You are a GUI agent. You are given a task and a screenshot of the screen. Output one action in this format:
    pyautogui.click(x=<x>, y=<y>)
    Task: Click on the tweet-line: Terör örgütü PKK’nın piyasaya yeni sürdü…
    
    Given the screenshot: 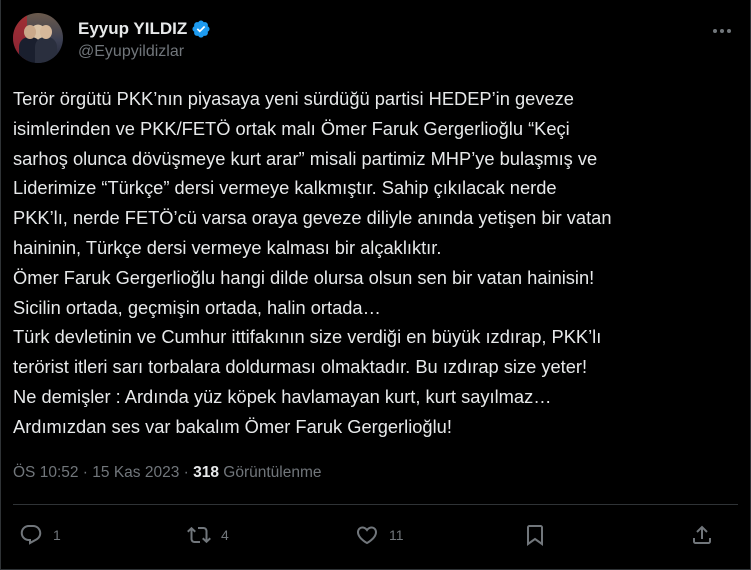 What is the action you would take?
    pyautogui.click(x=293, y=98)
    